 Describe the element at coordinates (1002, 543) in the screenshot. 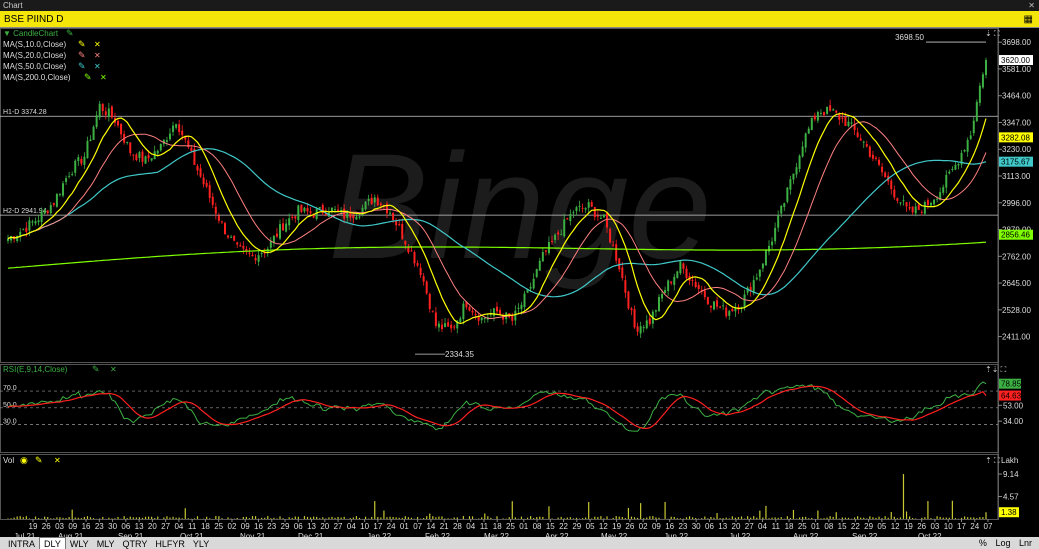

I see `log-scale-button: Log` at that location.